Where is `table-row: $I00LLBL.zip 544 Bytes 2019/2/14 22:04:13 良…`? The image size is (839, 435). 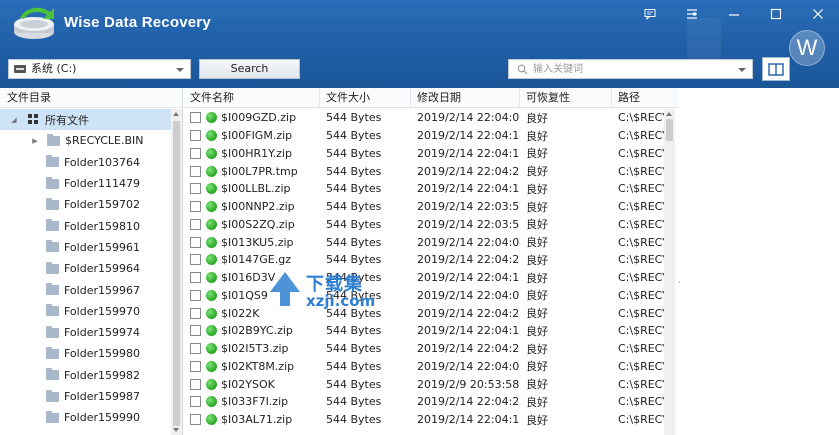
table-row: $I00LLBL.zip 544 Bytes 2019/2/14 22:04:13 良… is located at coordinates (431, 189).